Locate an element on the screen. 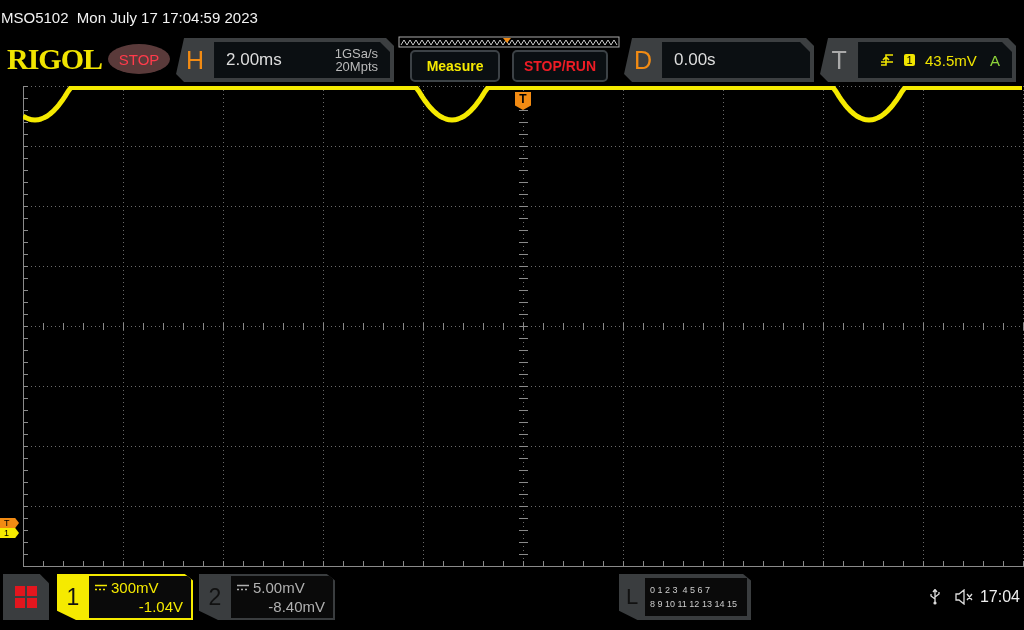 The width and height of the screenshot is (1024, 630). vertical-scale: 5.00mV is located at coordinates (279, 587).